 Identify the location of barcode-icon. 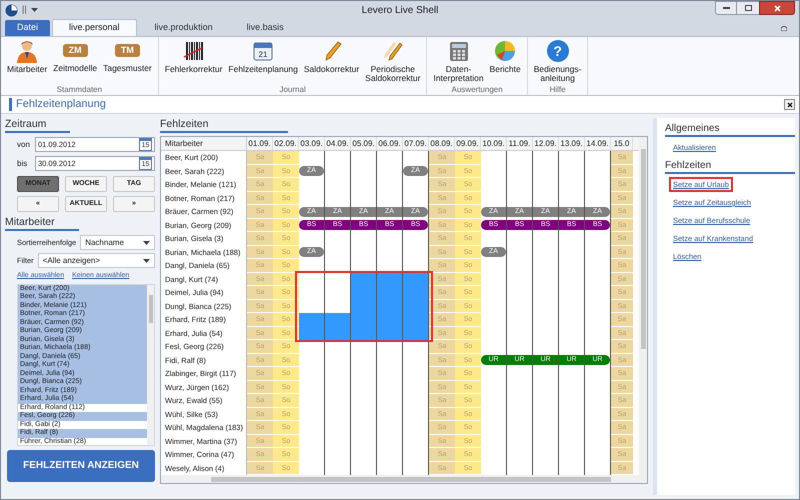
(194, 51).